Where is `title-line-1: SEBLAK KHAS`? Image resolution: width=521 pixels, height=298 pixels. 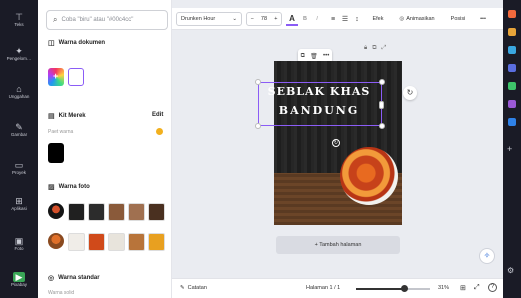 title-line-1: SEBLAK KHAS is located at coordinates (319, 91).